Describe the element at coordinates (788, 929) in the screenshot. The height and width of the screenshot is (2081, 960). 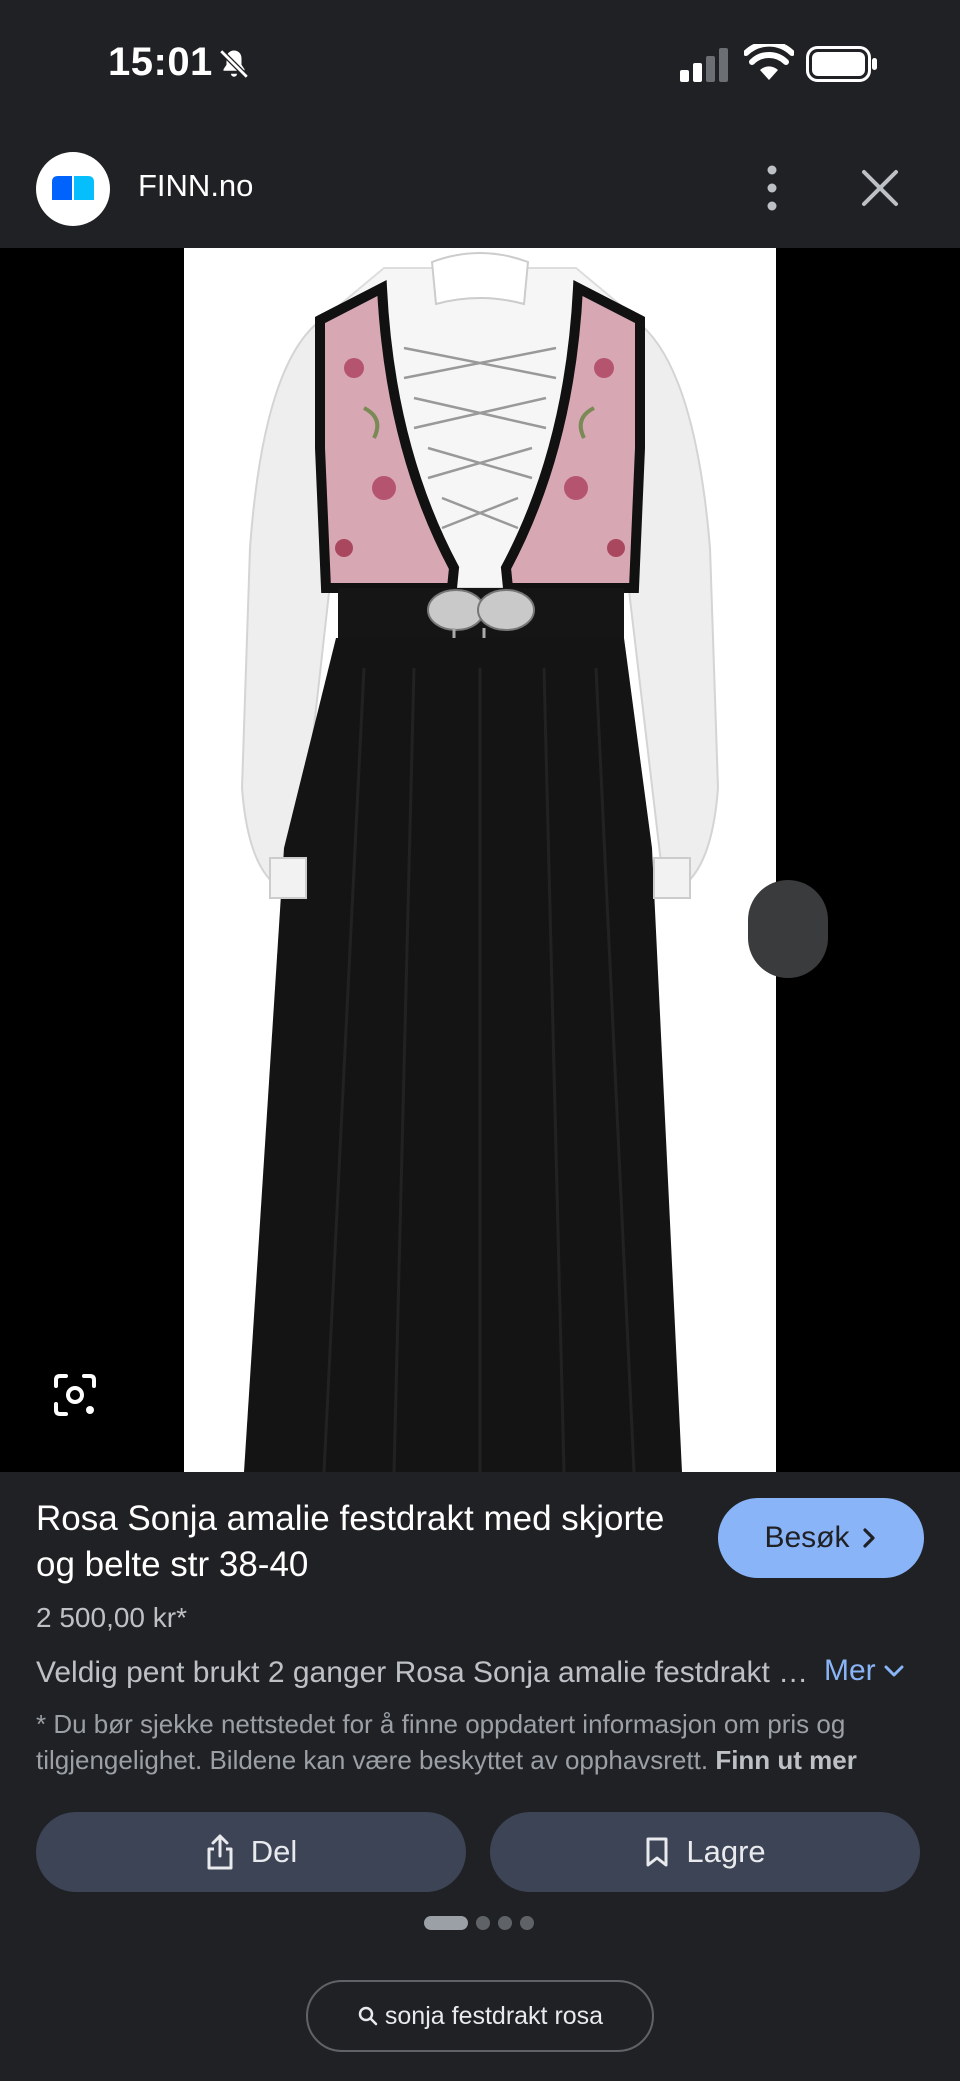
I see `next-image-arrow` at that location.